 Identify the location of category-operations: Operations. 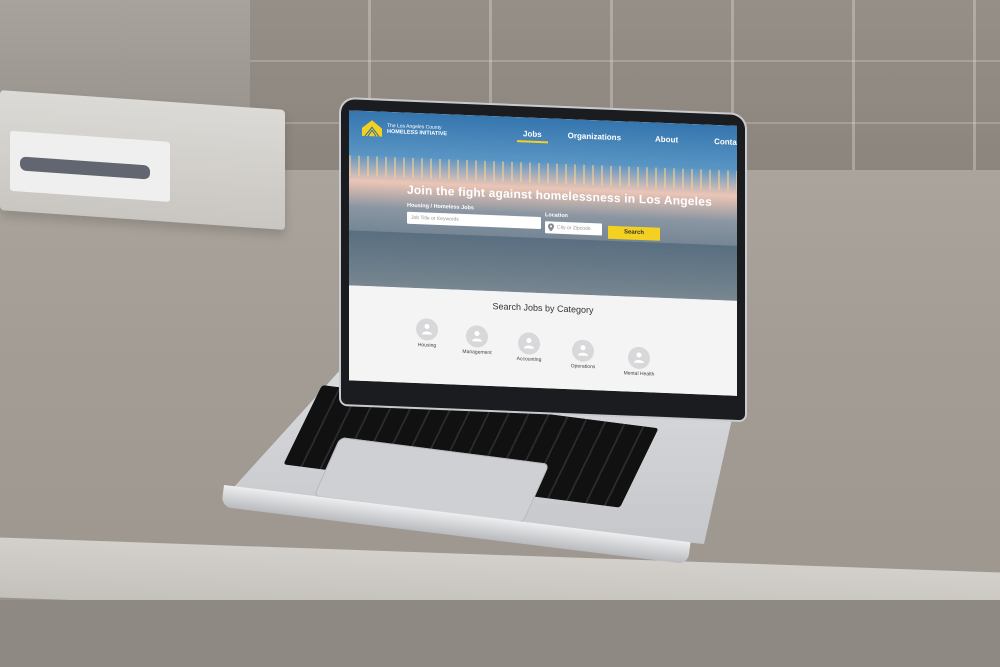
(583, 355).